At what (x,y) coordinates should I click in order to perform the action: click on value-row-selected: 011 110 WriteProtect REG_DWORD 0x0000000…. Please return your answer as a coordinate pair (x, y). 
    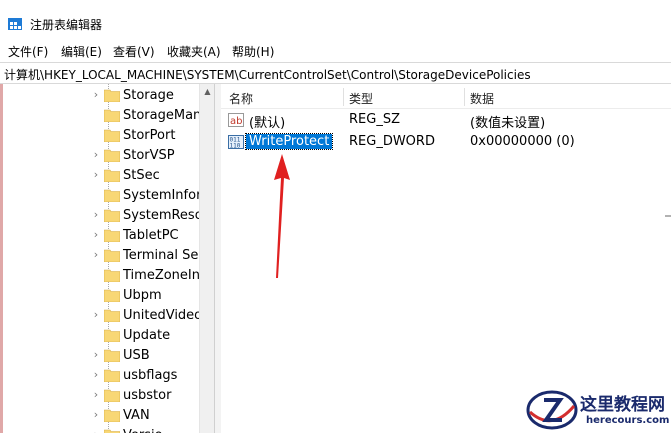
    Looking at the image, I should click on (446, 142).